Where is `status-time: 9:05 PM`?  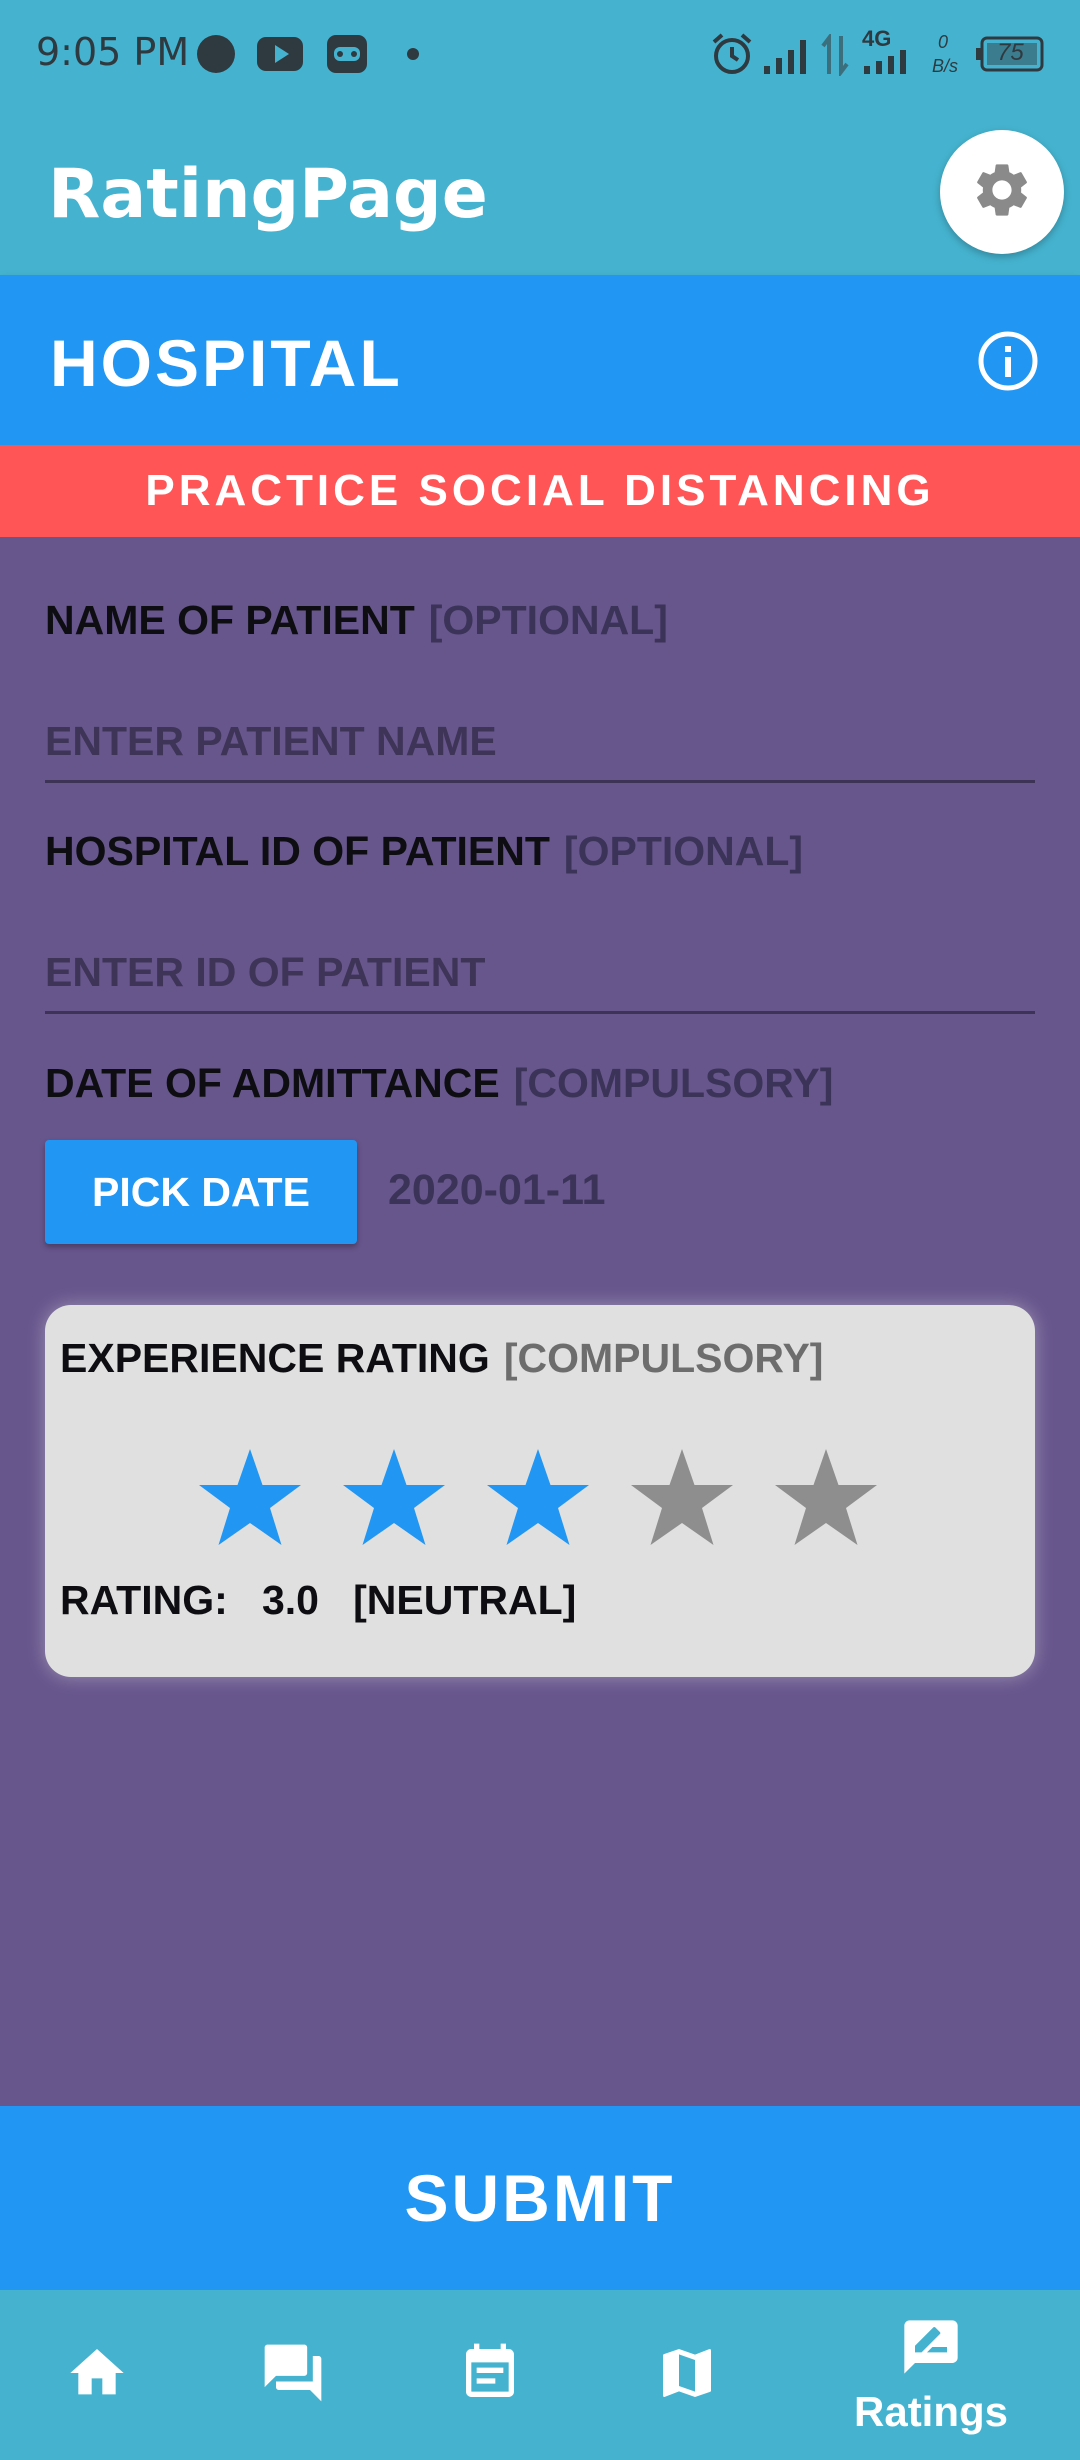 status-time: 9:05 PM is located at coordinates (113, 52).